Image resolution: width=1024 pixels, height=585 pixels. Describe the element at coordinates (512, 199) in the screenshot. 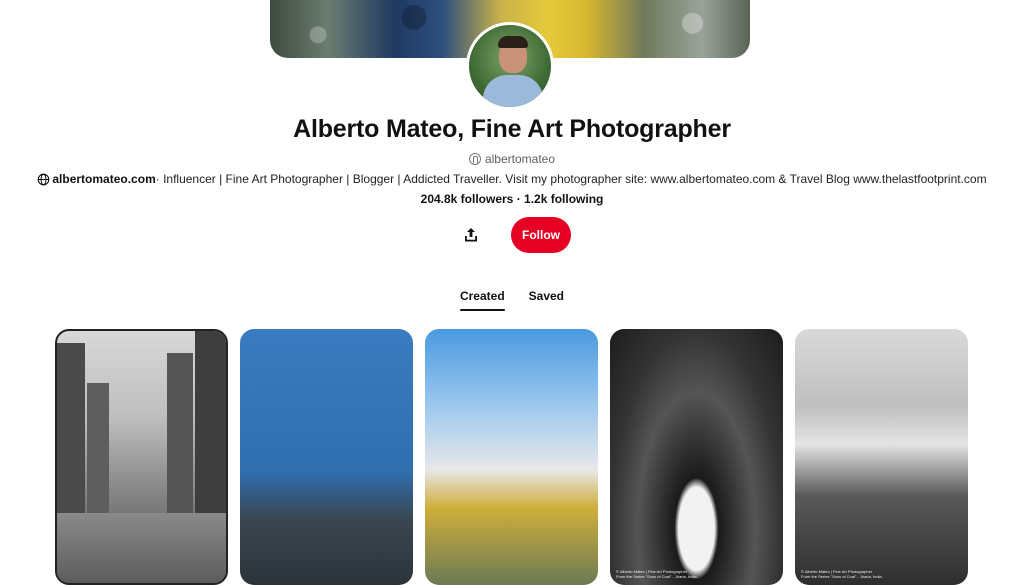

I see `follow-stats: 204.8k followers · 1.2k following` at that location.